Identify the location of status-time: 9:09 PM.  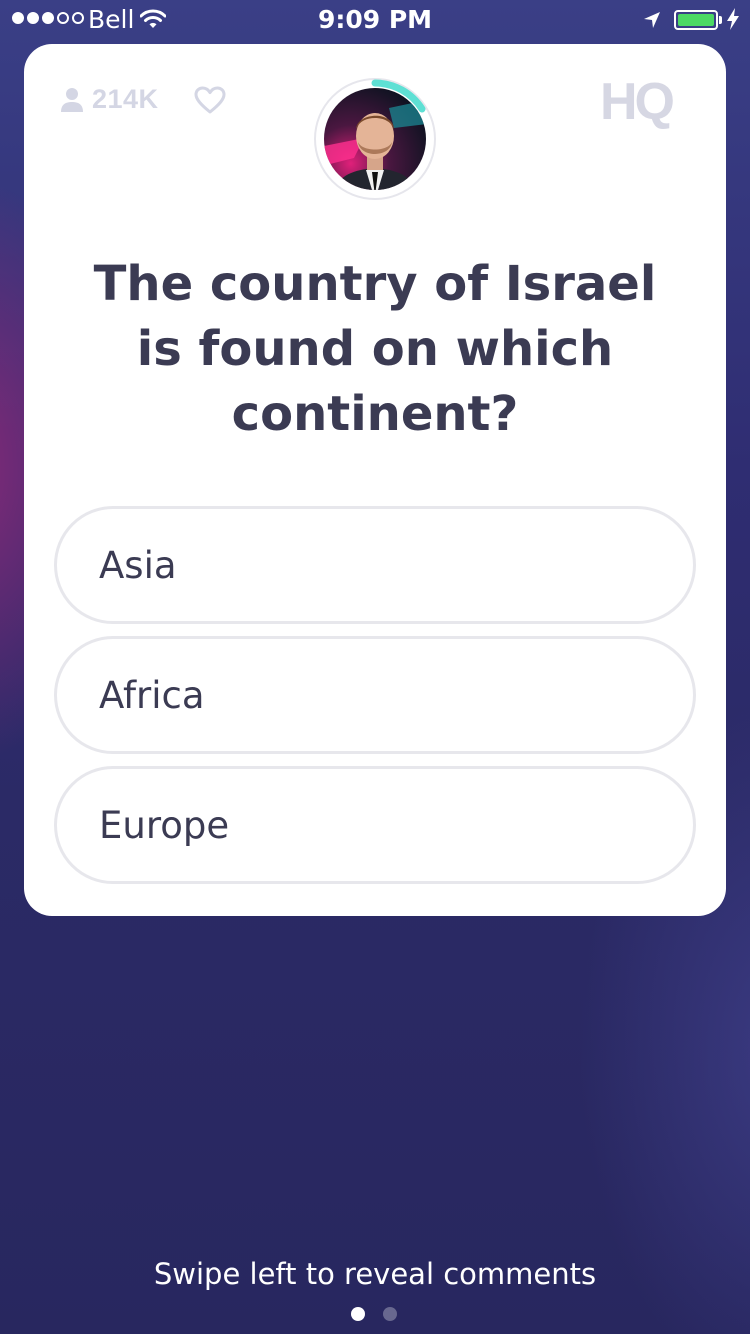
(375, 19).